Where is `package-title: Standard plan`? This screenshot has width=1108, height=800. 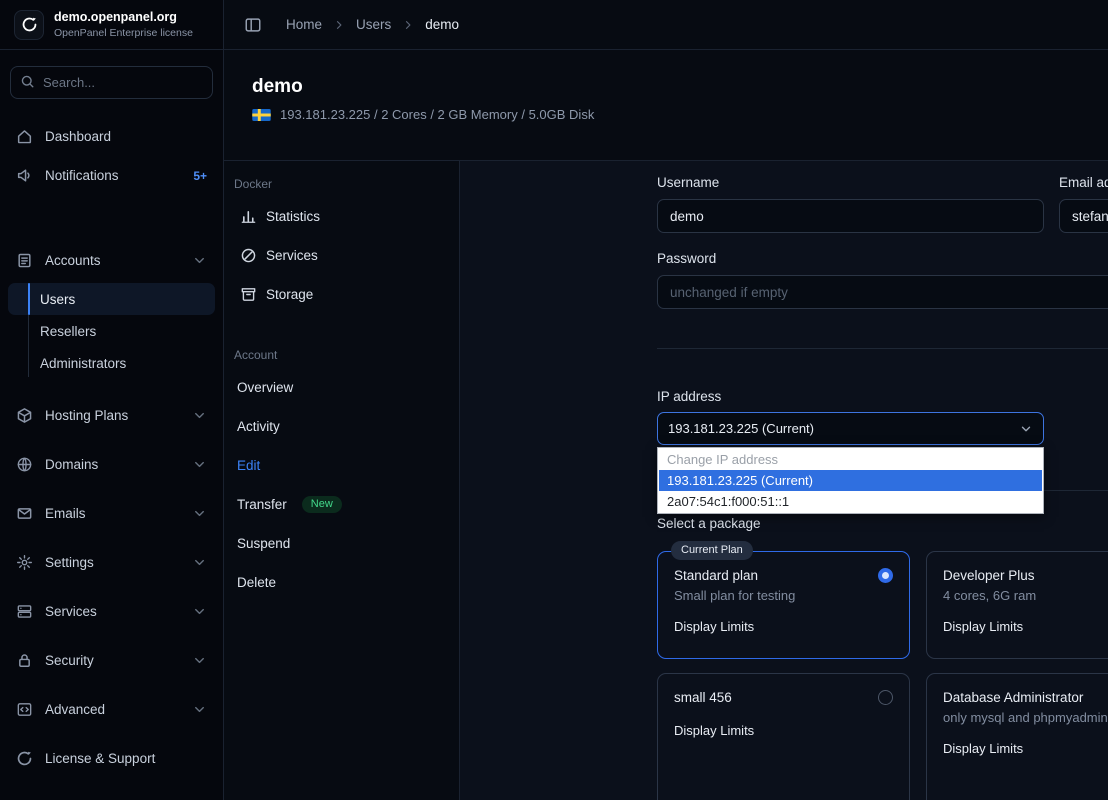
package-title: Standard plan is located at coordinates (716, 575).